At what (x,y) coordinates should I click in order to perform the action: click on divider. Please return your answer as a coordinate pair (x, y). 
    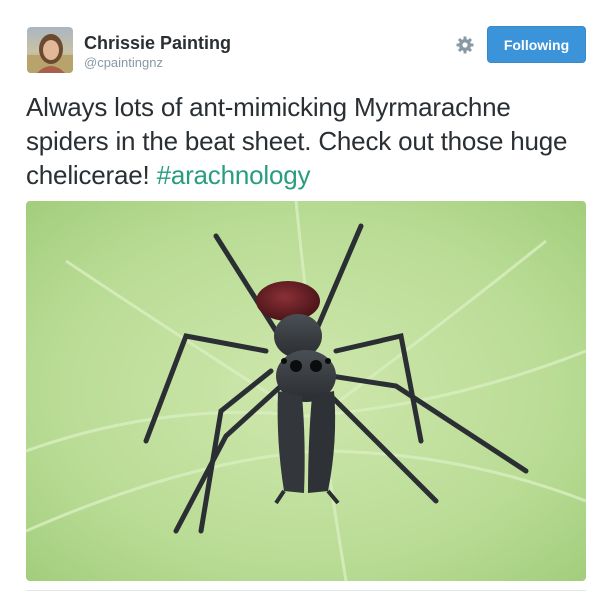
    Looking at the image, I should click on (306, 590).